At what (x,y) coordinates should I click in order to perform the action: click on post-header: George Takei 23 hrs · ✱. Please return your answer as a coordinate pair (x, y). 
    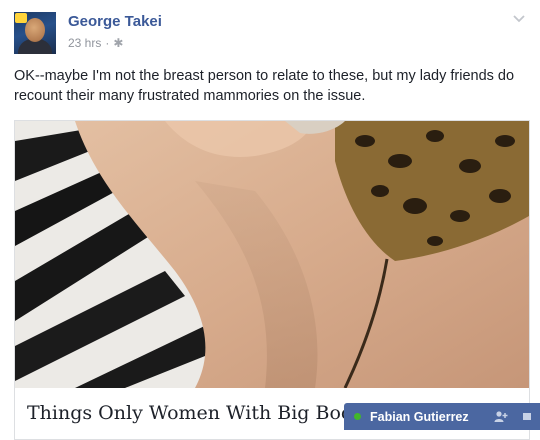
    Looking at the image, I should click on (270, 35).